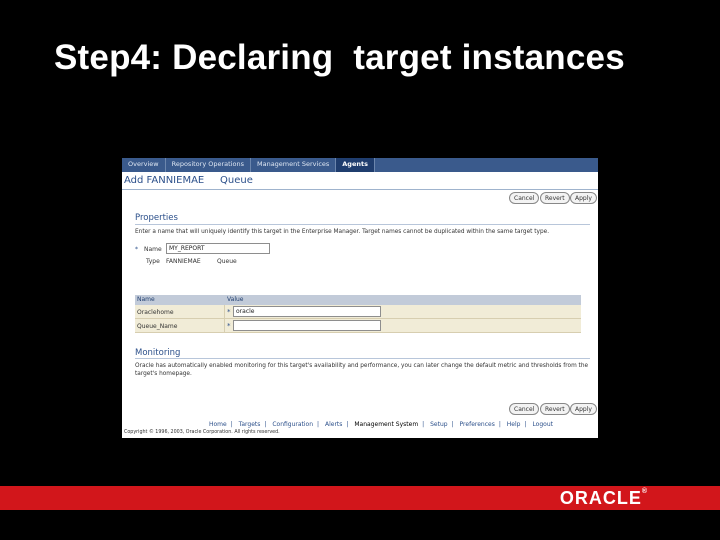 Image resolution: width=720 pixels, height=540 pixels. I want to click on cancel-button-top: Cancel, so click(524, 198).